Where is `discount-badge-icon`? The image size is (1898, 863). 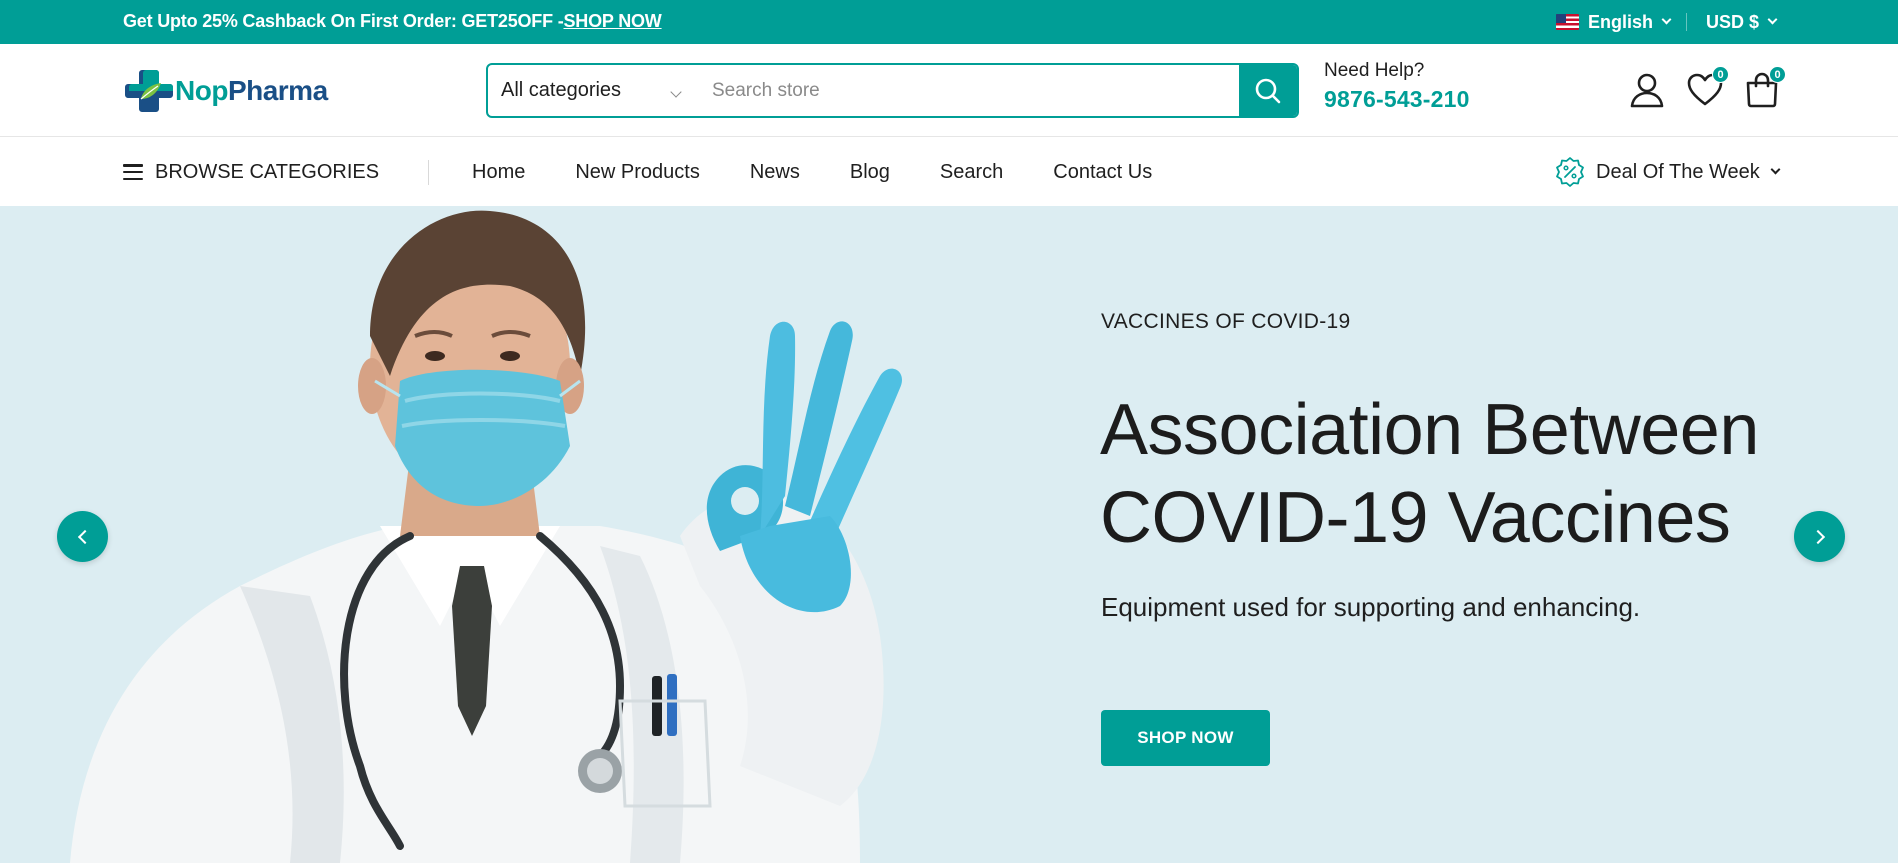 discount-badge-icon is located at coordinates (1570, 172).